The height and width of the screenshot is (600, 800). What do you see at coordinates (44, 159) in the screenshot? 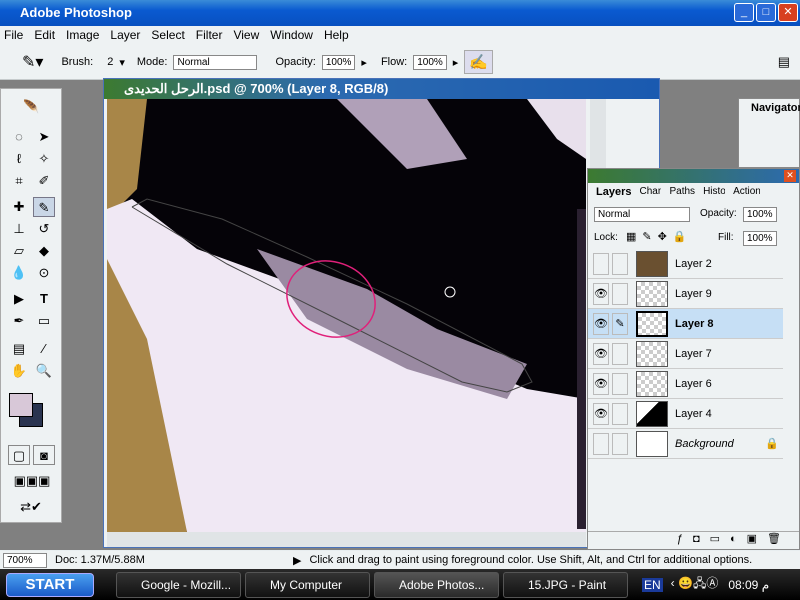
I see `magic-wand-icon: ✧` at bounding box center [44, 159].